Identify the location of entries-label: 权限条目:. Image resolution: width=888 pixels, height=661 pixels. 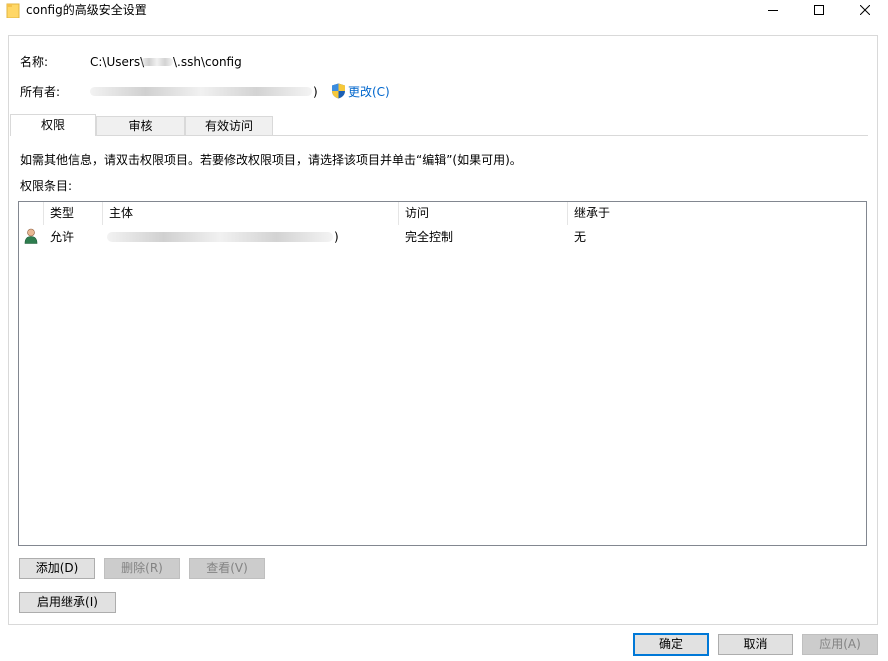
(46, 186).